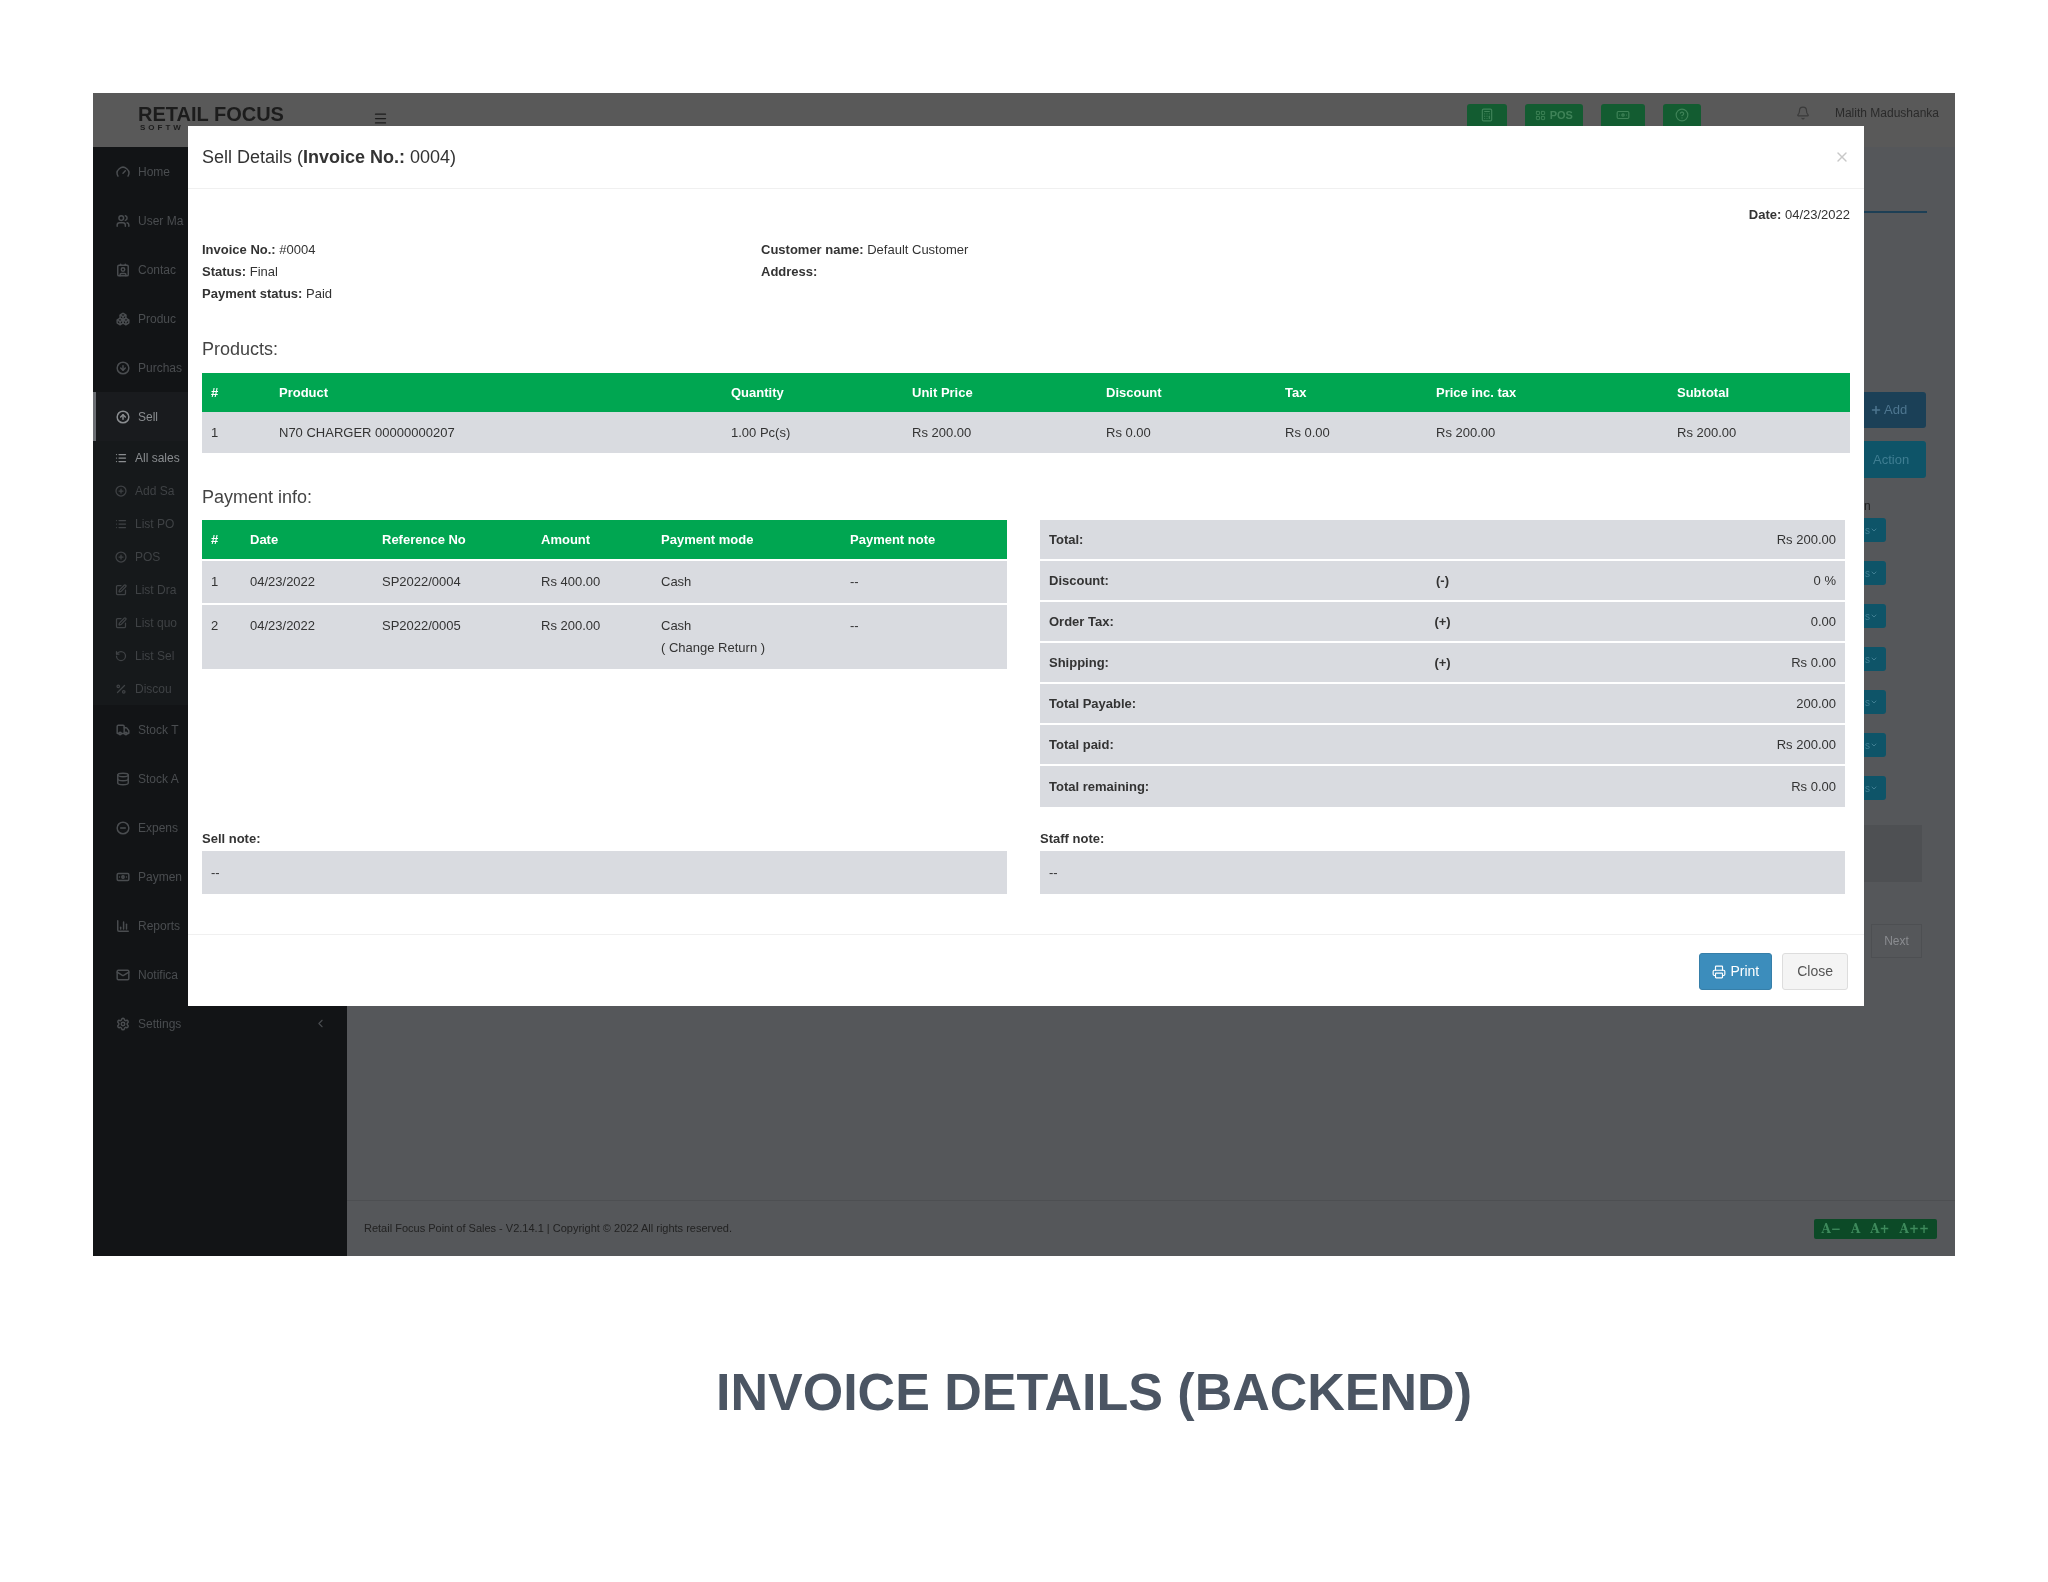 Image resolution: width=2048 pixels, height=1582 pixels. What do you see at coordinates (258, 497) in the screenshot?
I see `payment-info-heading: Payment info:` at bounding box center [258, 497].